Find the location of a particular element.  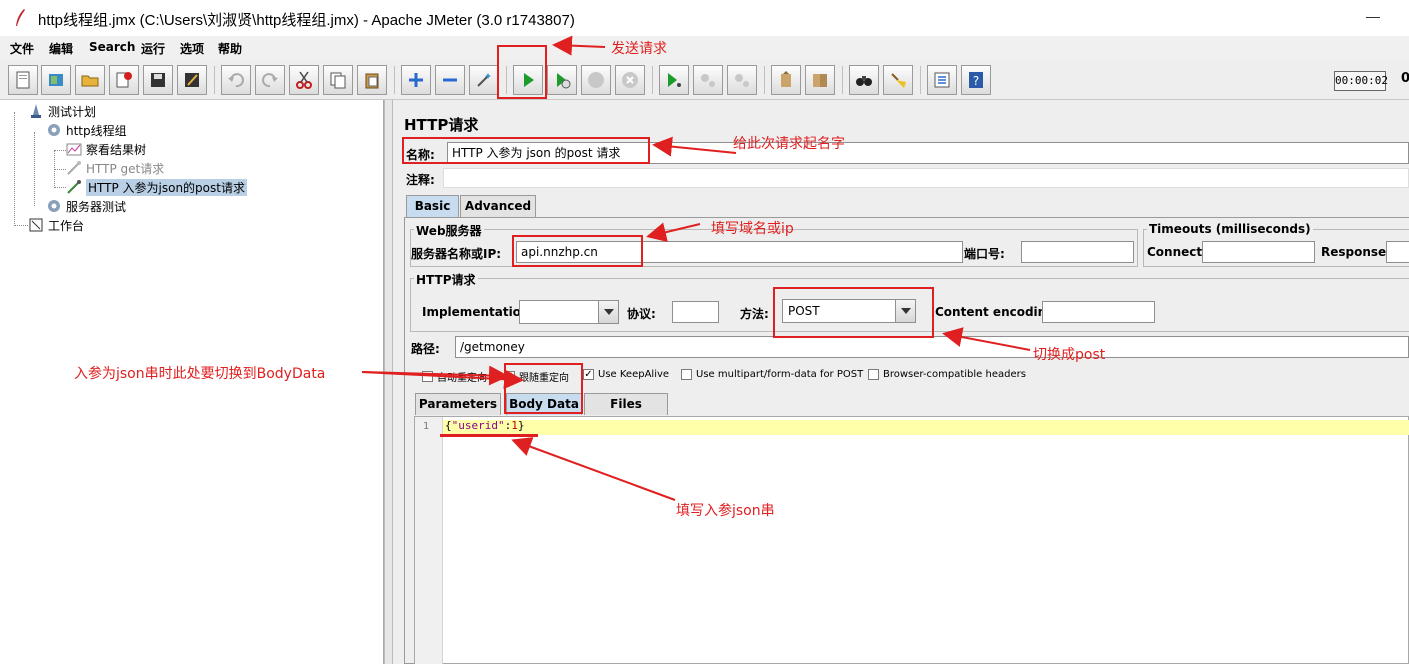

binoculars-icon is located at coordinates (864, 81).